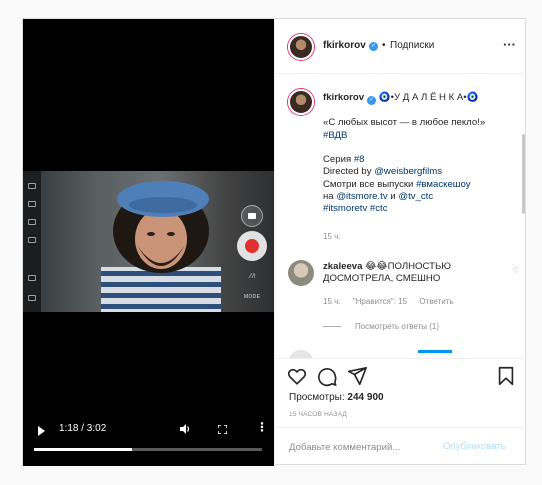  Describe the element at coordinates (404, 123) in the screenshot. I see `caption-quote: «С любых высот — в любое пекло!»` at that location.